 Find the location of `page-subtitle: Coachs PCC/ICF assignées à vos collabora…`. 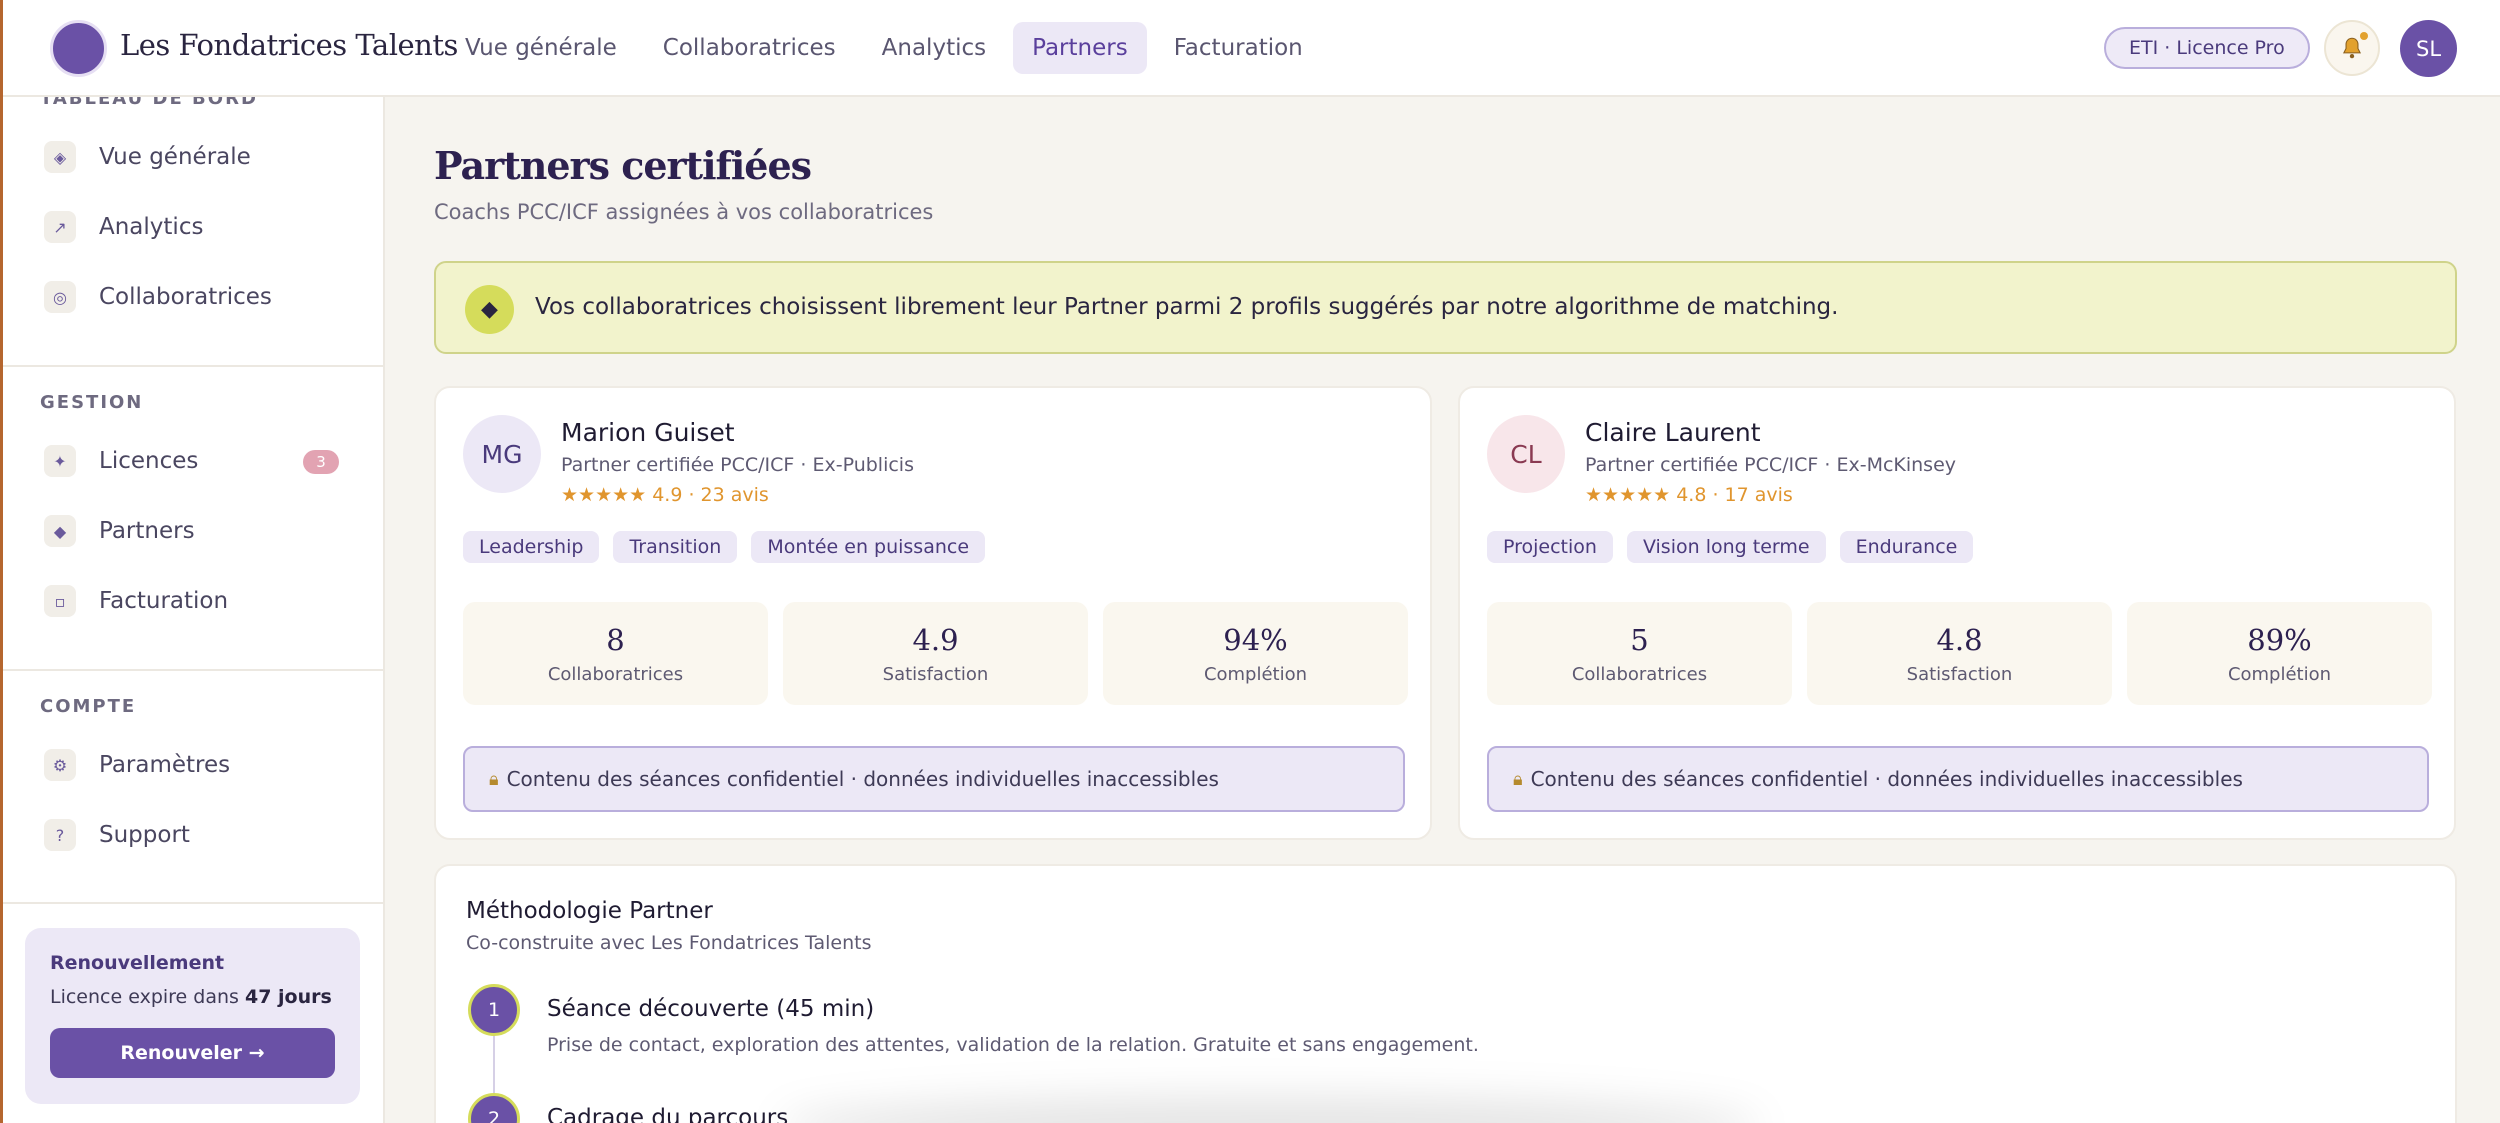

page-subtitle: Coachs PCC/ICF assignées à vos collabora… is located at coordinates (684, 212).